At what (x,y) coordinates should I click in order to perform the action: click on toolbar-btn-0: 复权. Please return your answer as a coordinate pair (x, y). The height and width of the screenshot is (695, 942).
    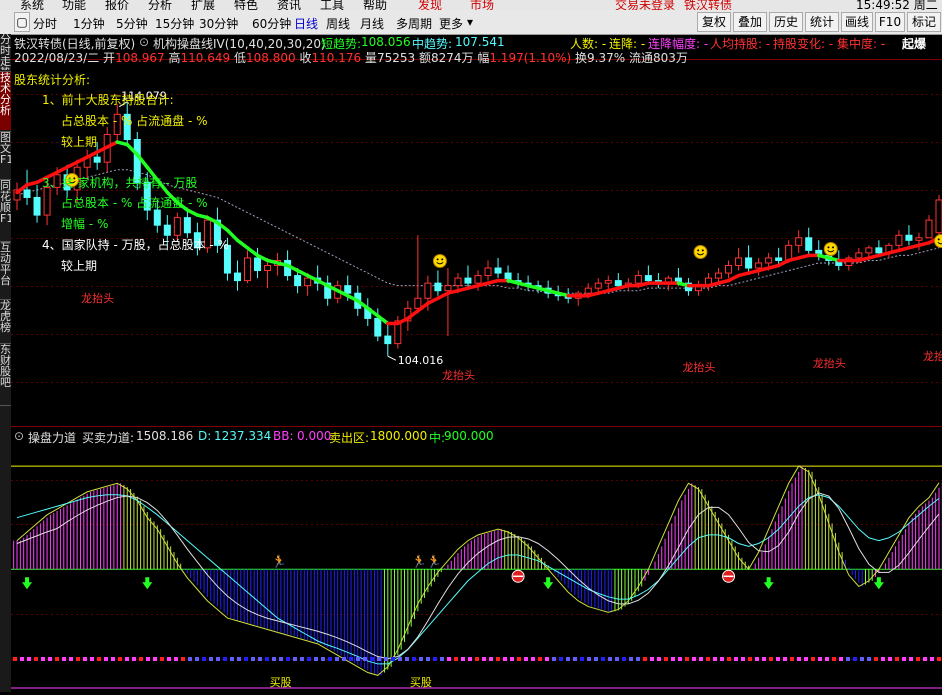
    Looking at the image, I should click on (714, 22).